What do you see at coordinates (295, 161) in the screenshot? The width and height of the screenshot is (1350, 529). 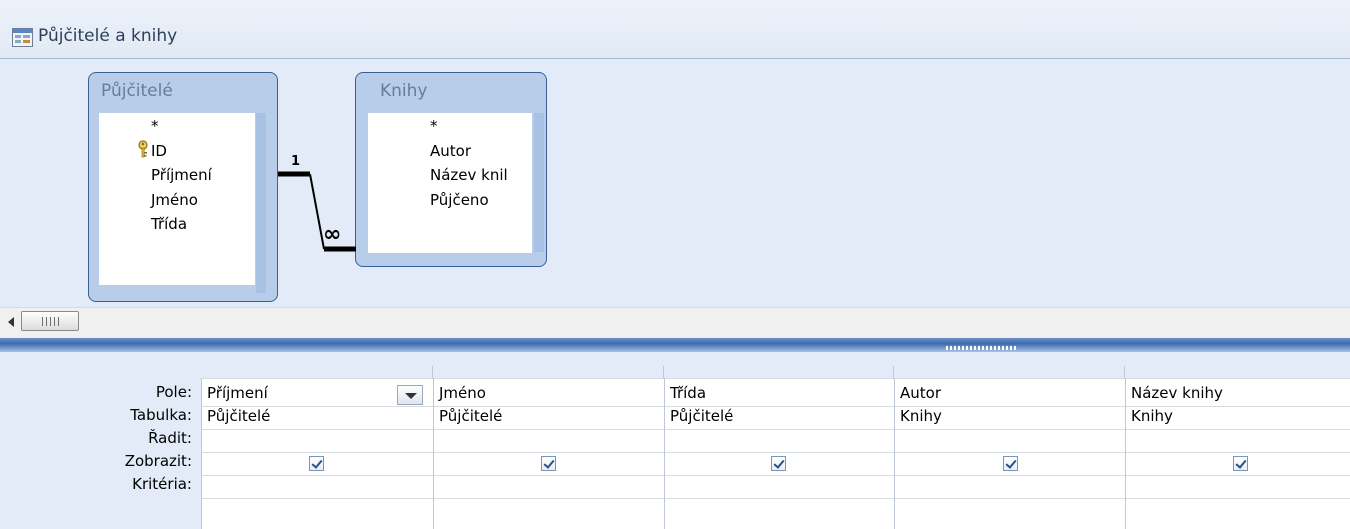 I see `relationship-one-label: 1` at bounding box center [295, 161].